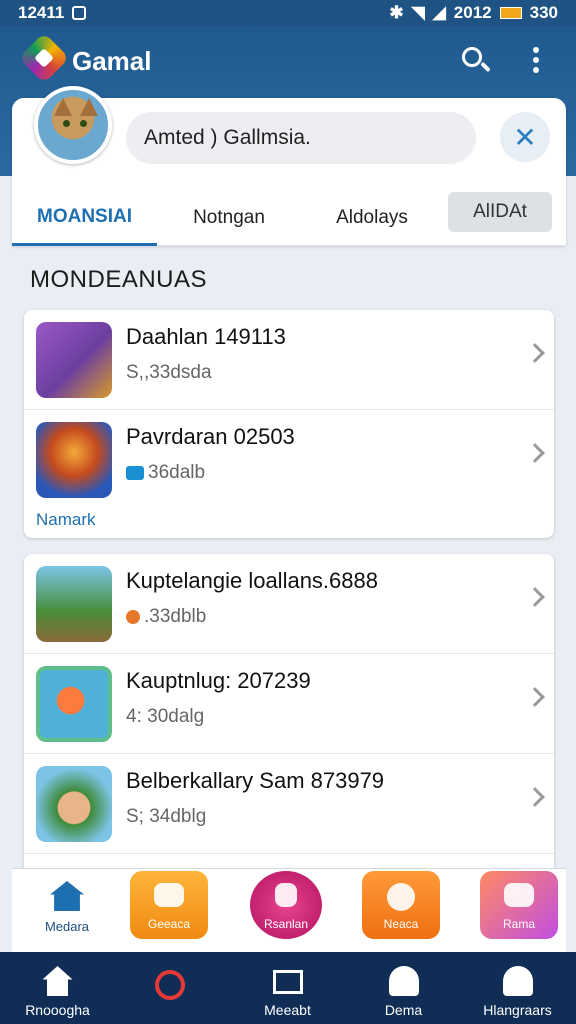 Image resolution: width=576 pixels, height=1024 pixels. What do you see at coordinates (66, 520) in the screenshot?
I see `group-footer-link: Namark` at bounding box center [66, 520].